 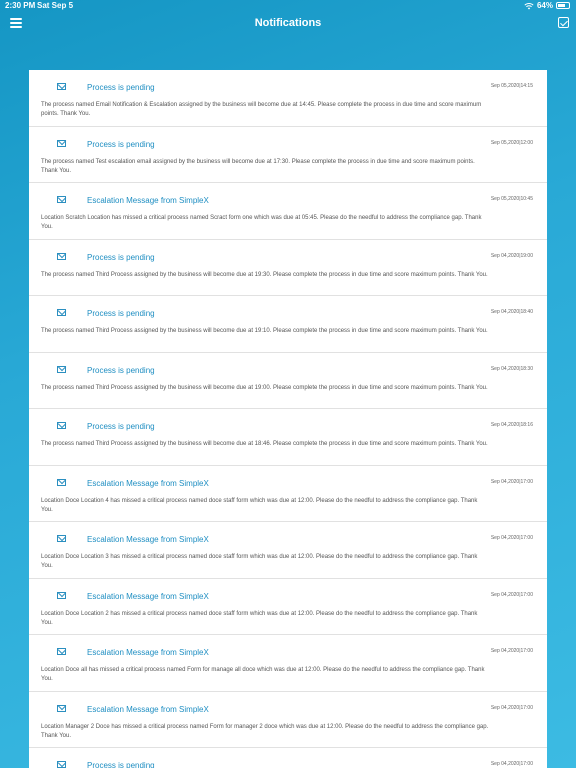 What do you see at coordinates (55, 5) in the screenshot?
I see `status-date: Sat Sep 5` at bounding box center [55, 5].